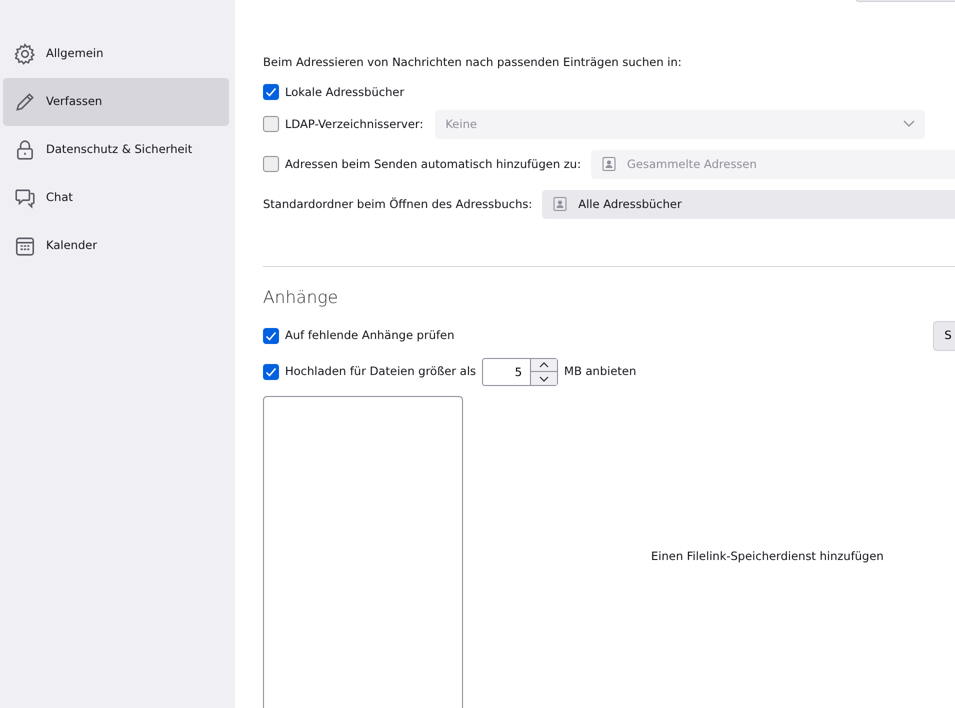 The image size is (955, 708). What do you see at coordinates (544, 372) in the screenshot?
I see `spin-buttons` at bounding box center [544, 372].